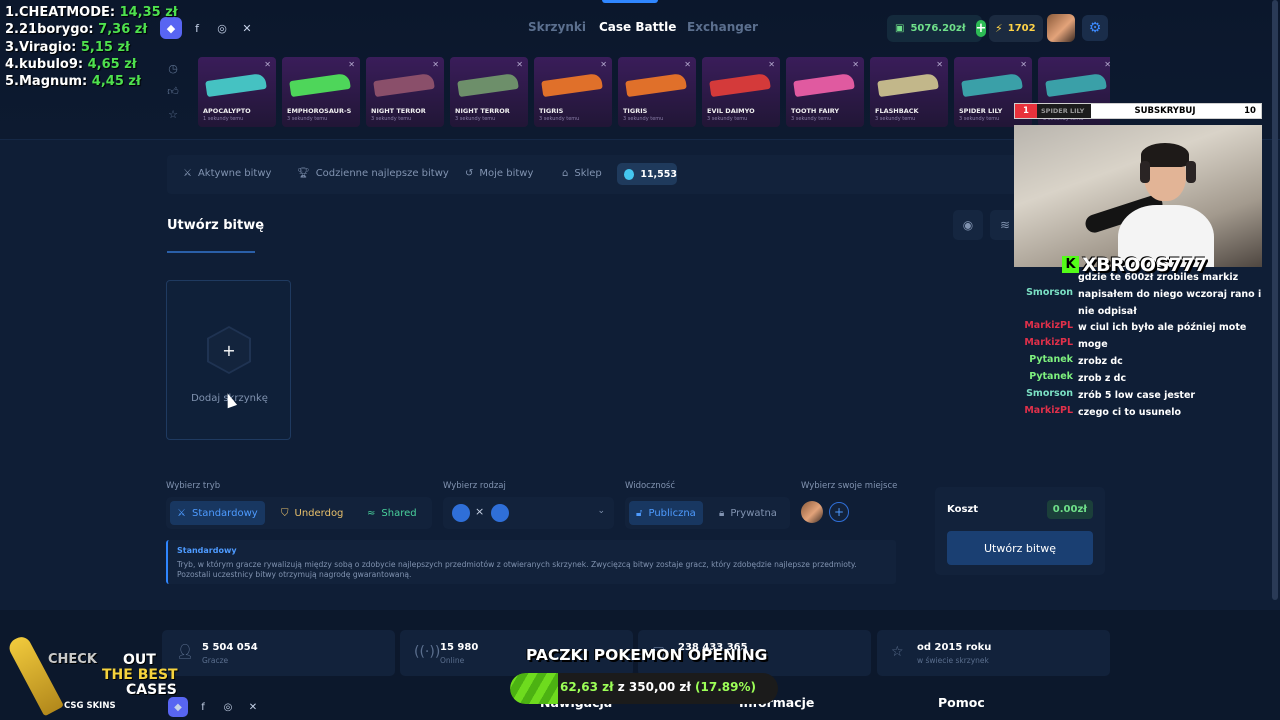  What do you see at coordinates (1020, 548) in the screenshot?
I see `create-battle-button: Utwórz bitwę` at bounding box center [1020, 548].